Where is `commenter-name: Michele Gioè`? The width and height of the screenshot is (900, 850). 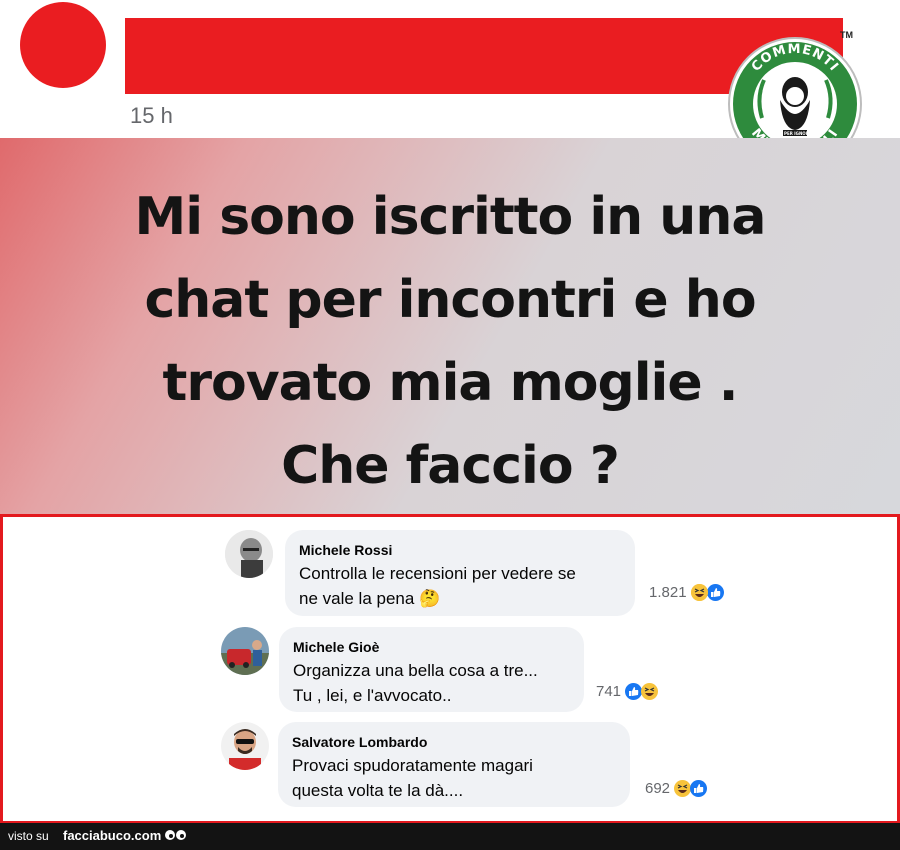 commenter-name: Michele Gioè is located at coordinates (336, 647).